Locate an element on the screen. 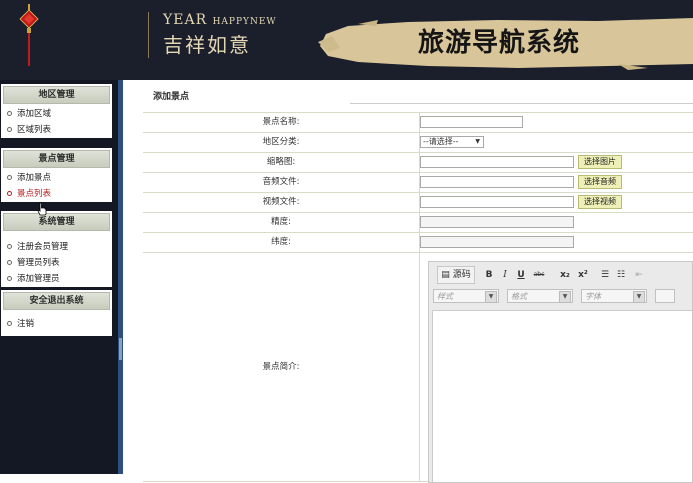  form-row-thumbnail: 缩略图: 选择图片 is located at coordinates (418, 163).